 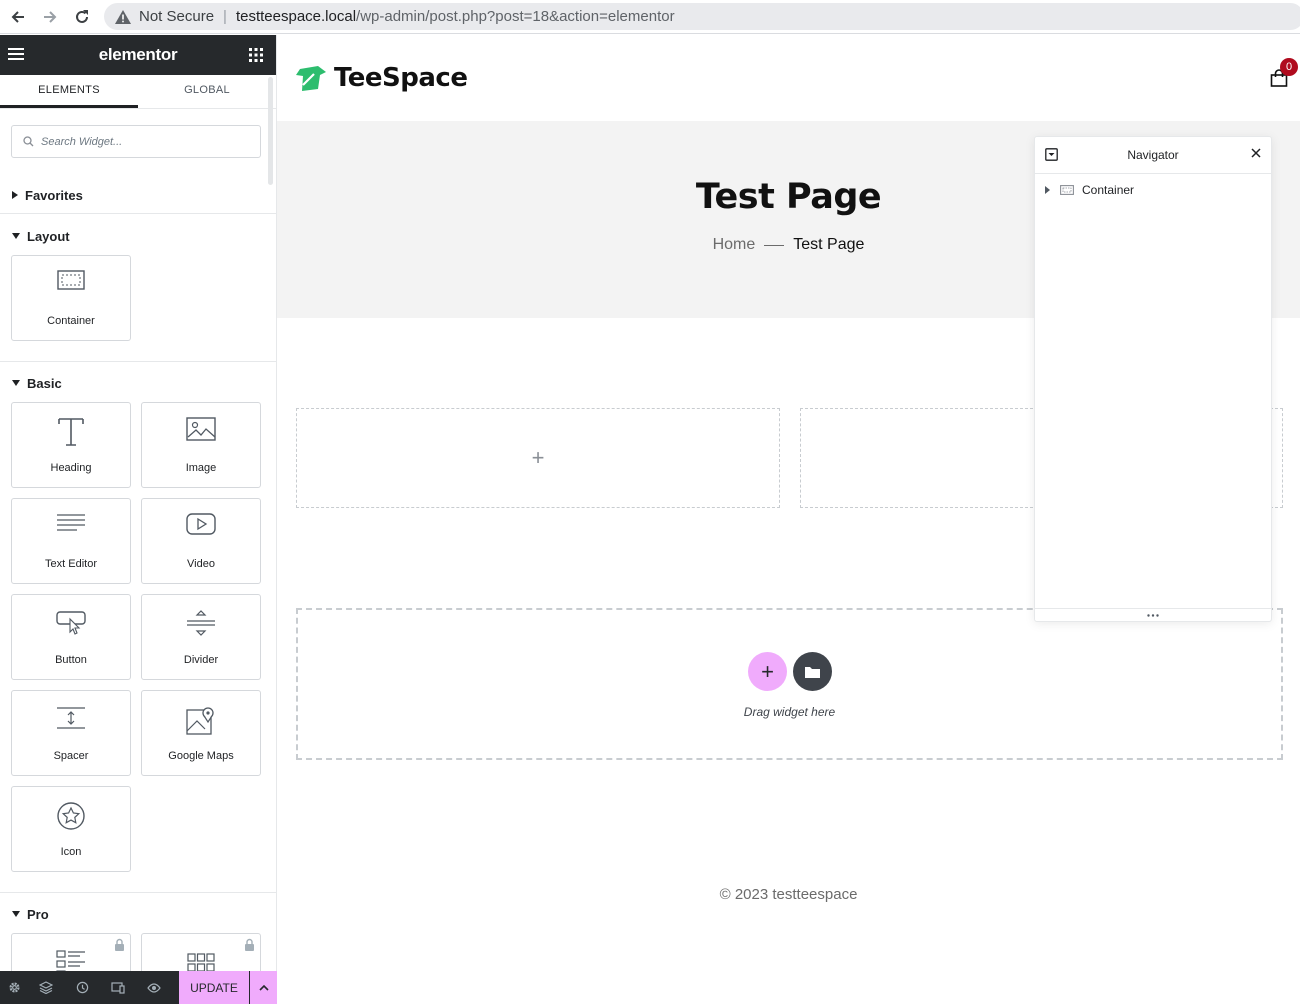 What do you see at coordinates (201, 756) in the screenshot?
I see `widget-label: Google Maps` at bounding box center [201, 756].